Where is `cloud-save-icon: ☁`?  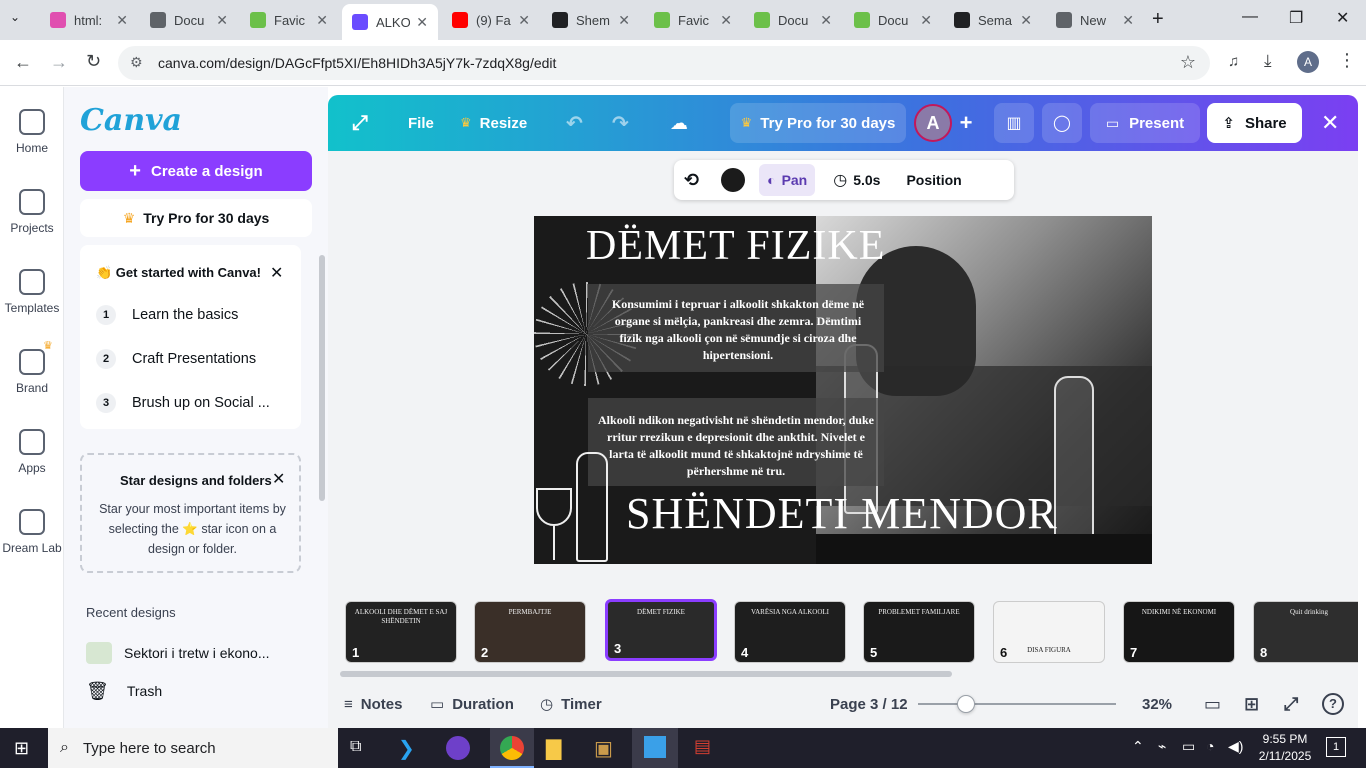 cloud-save-icon: ☁ is located at coordinates (679, 123).